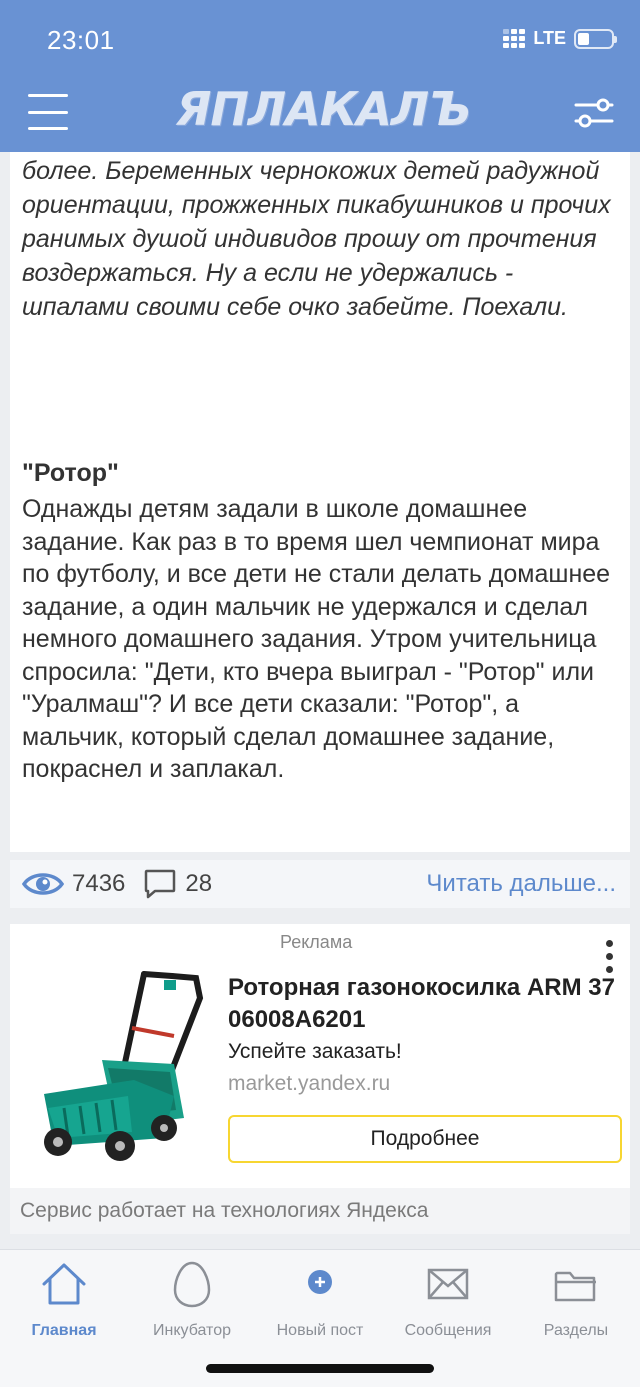  What do you see at coordinates (192, 1330) in the screenshot?
I see `tab-incubator-label: Инкубатор` at bounding box center [192, 1330].